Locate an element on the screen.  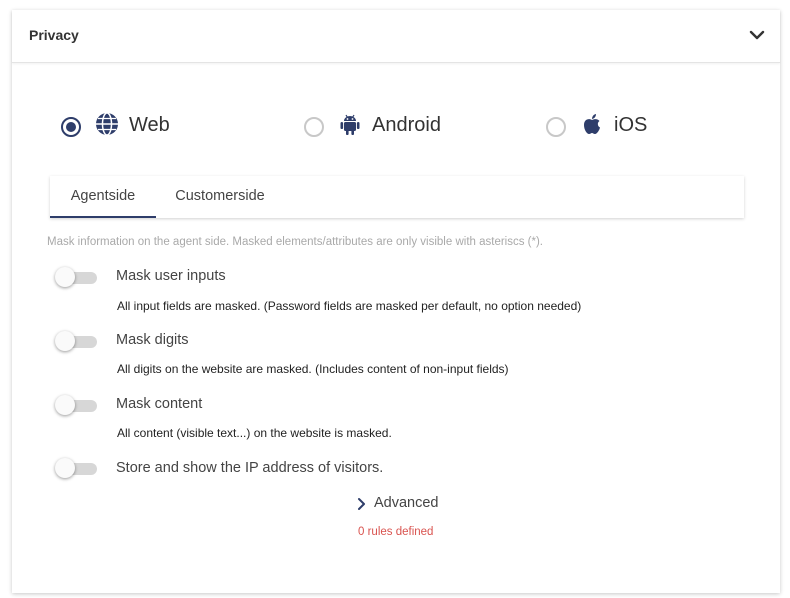
tab-agentside: Agentside is located at coordinates (103, 197).